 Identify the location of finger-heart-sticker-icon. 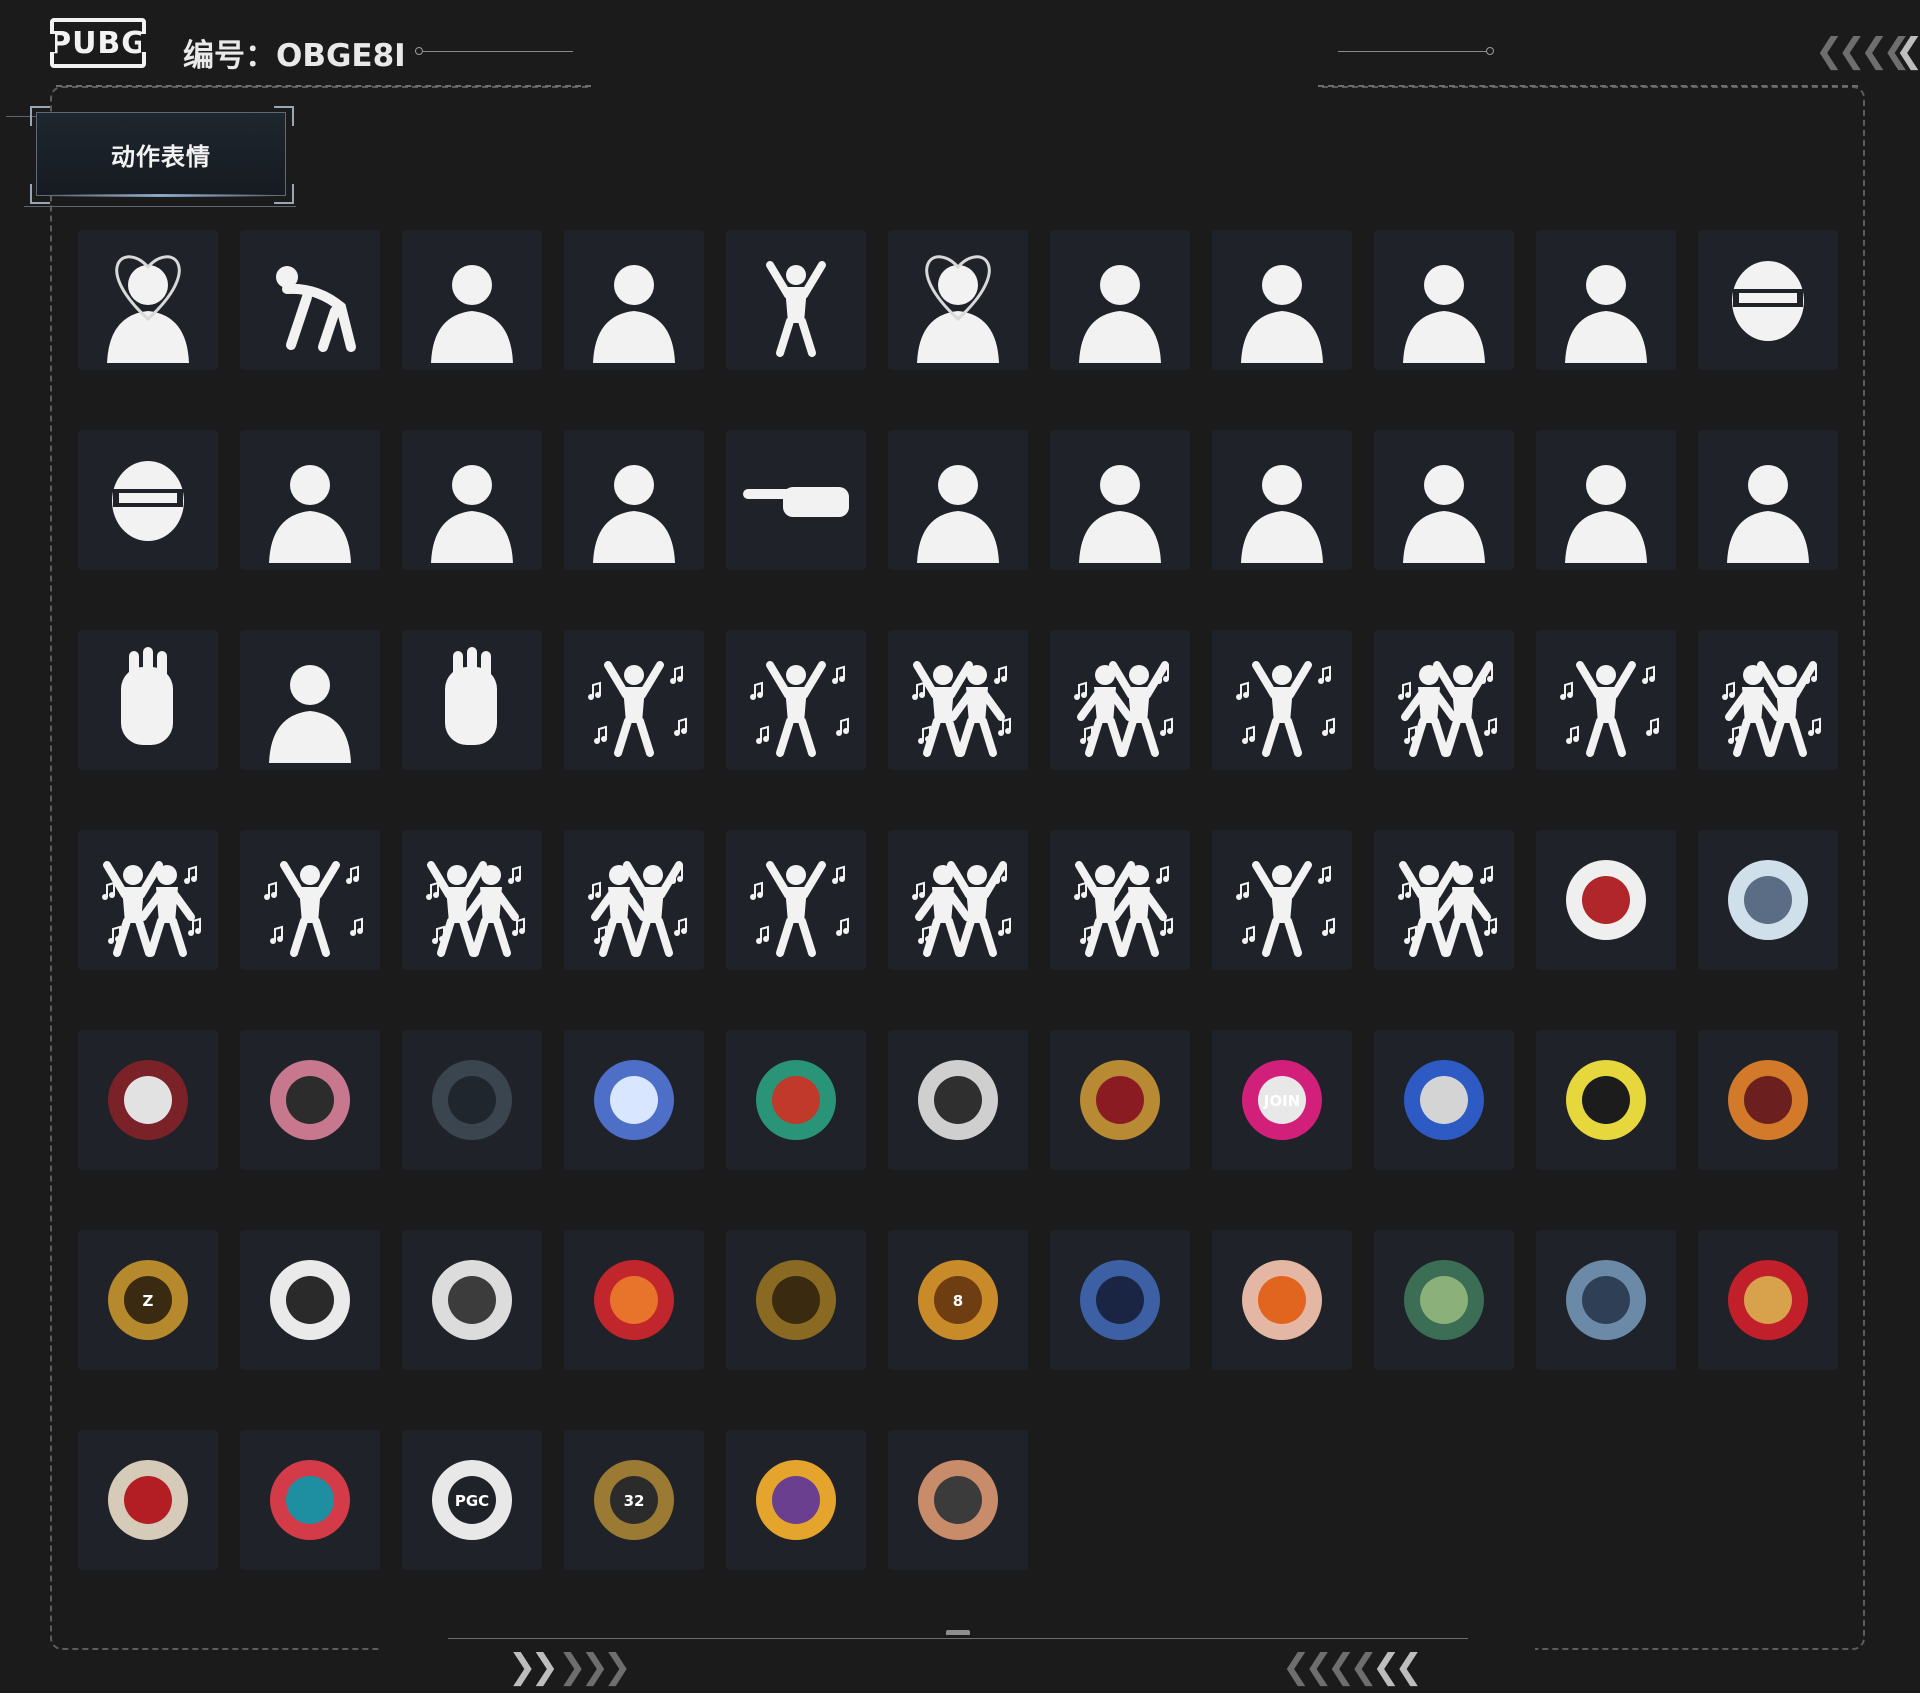
(1606, 1100).